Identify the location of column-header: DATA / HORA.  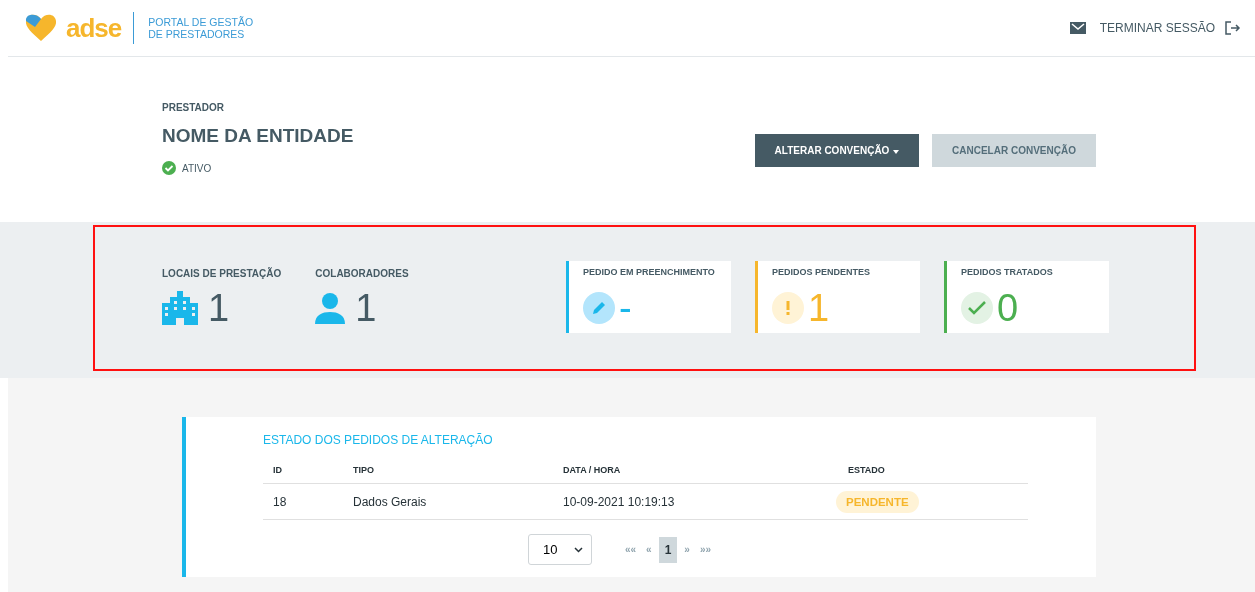
(695, 470).